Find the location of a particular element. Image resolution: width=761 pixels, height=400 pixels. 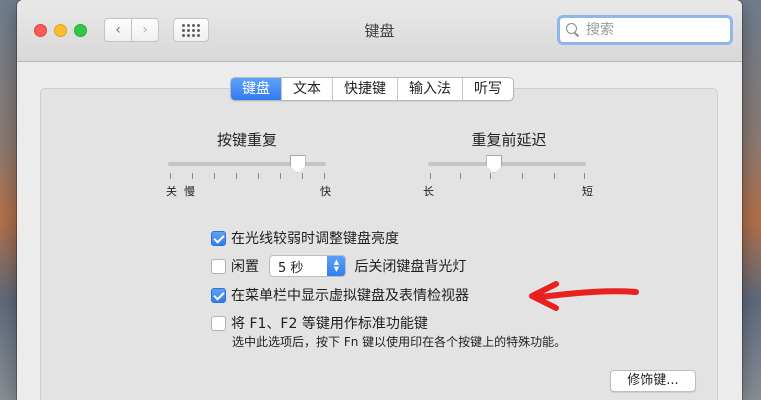

key-repeat-title: 按键重复 is located at coordinates (246, 140).